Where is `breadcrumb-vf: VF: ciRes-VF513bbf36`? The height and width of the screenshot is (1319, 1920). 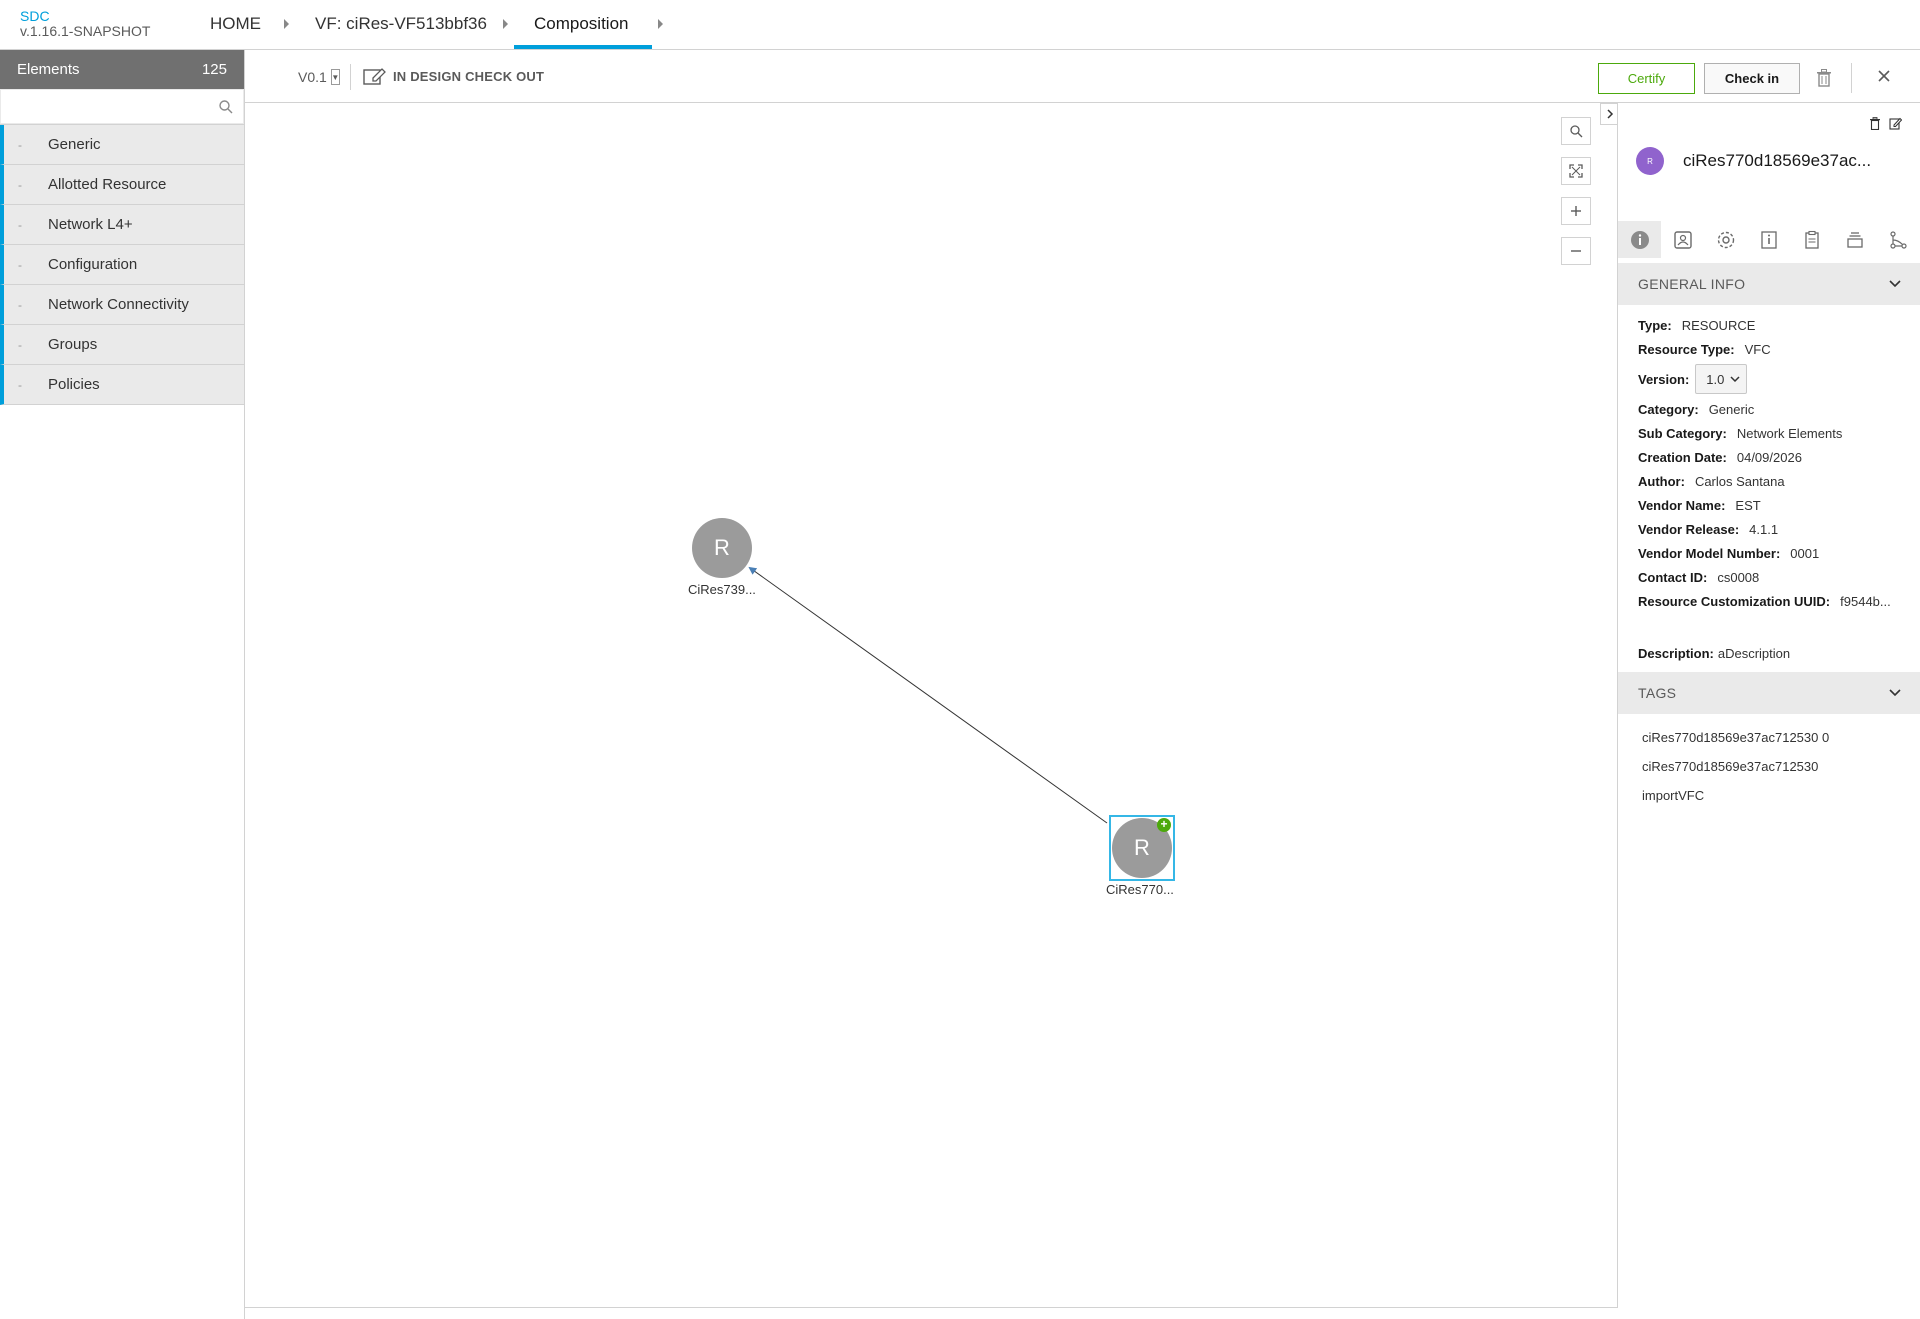 breadcrumb-vf: VF: ciRes-VF513bbf36 is located at coordinates (401, 24).